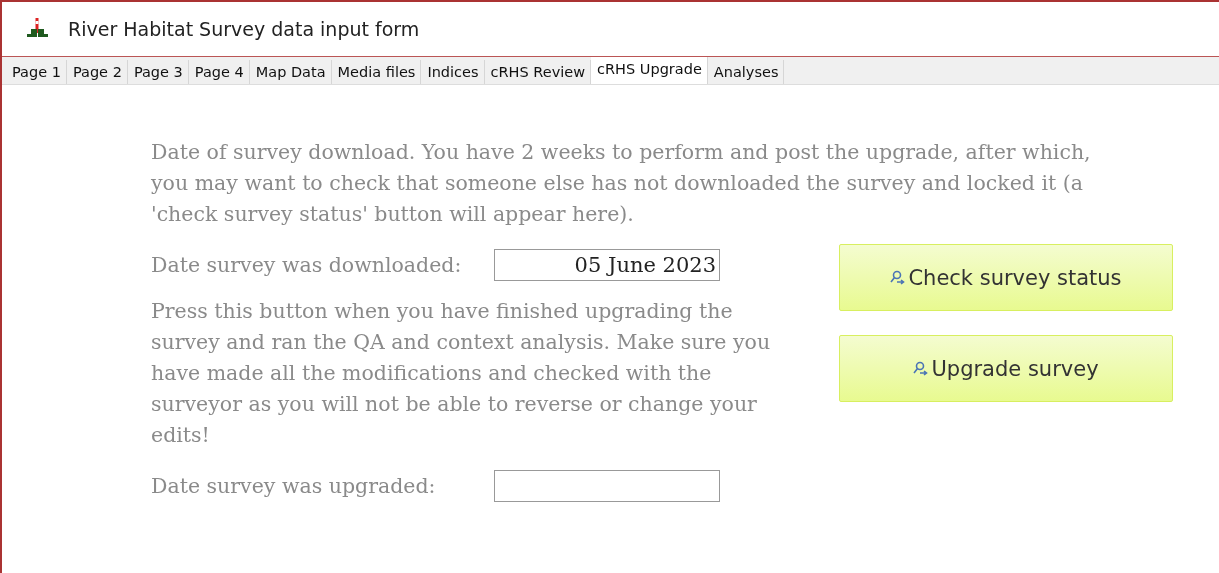  What do you see at coordinates (621, 183) in the screenshot?
I see `intro-text: Date of survey download. You have 2 weeks to perform and post the upgrade, after which, you may want to check that someone else has not downloaded the survey and locked it (a 'check survey status' button will appear here).` at bounding box center [621, 183].